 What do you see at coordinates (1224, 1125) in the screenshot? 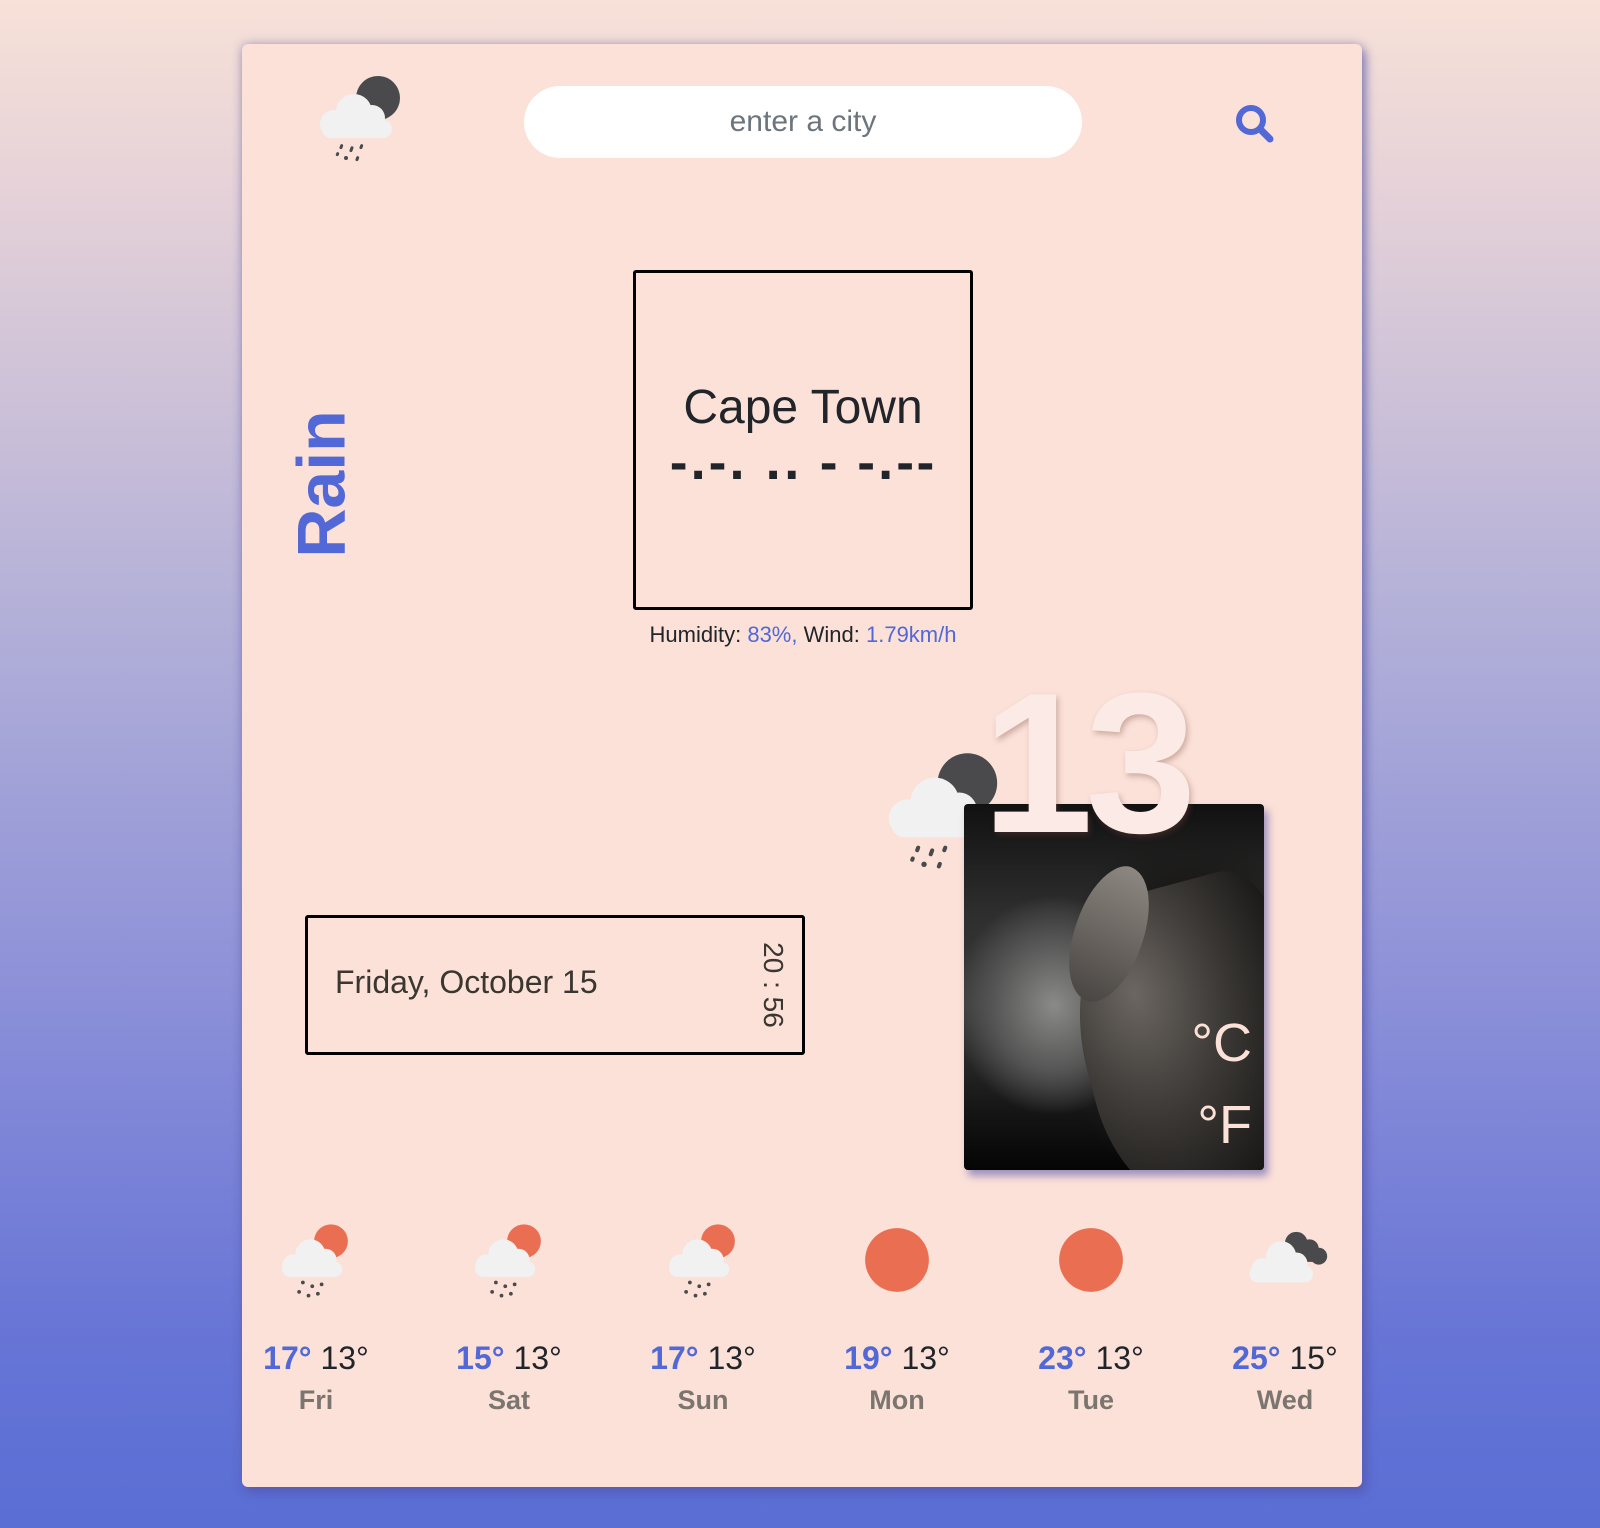
I see `fahrenheit-toggle: °F` at bounding box center [1224, 1125].